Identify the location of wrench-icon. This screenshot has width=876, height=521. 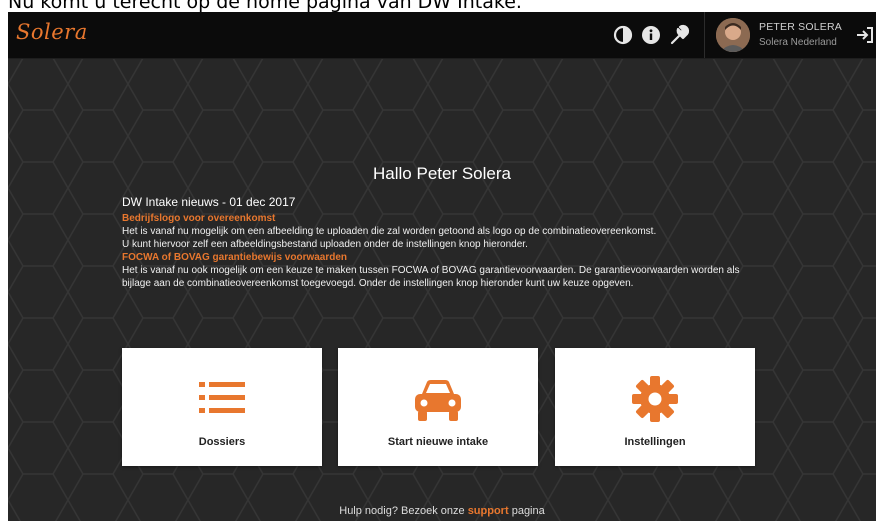
(679, 35).